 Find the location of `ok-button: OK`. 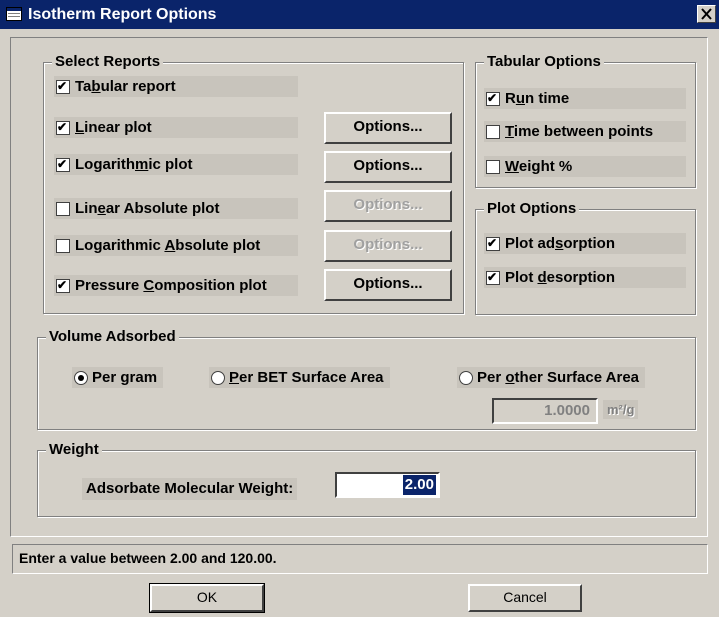

ok-button: OK is located at coordinates (207, 598).